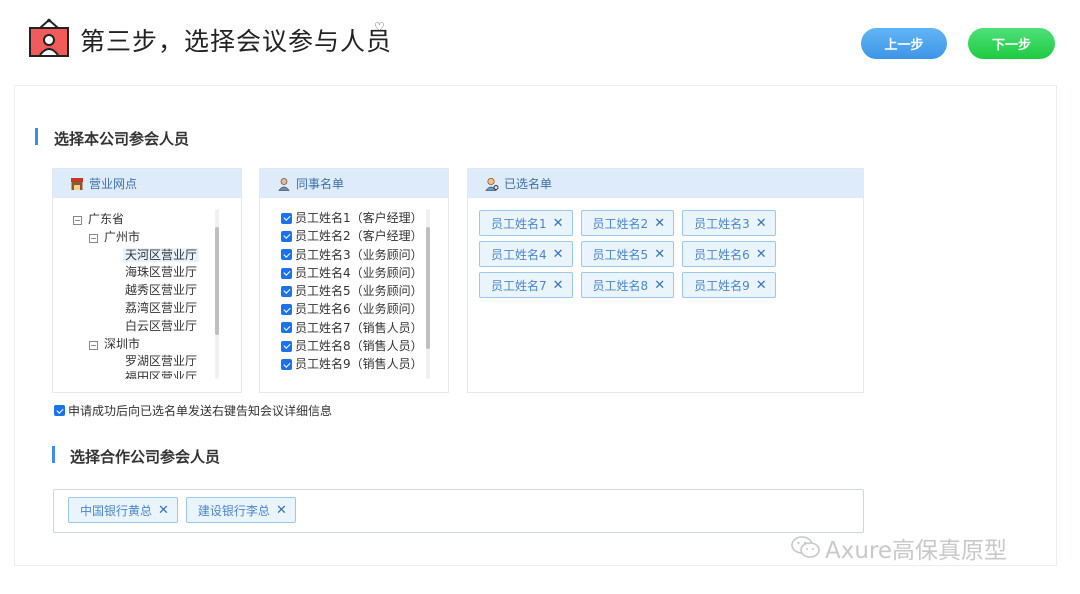 This screenshot has width=1080, height=594. What do you see at coordinates (352, 328) in the screenshot?
I see `colleague-item: 员工姓名7（销售人员）` at bounding box center [352, 328].